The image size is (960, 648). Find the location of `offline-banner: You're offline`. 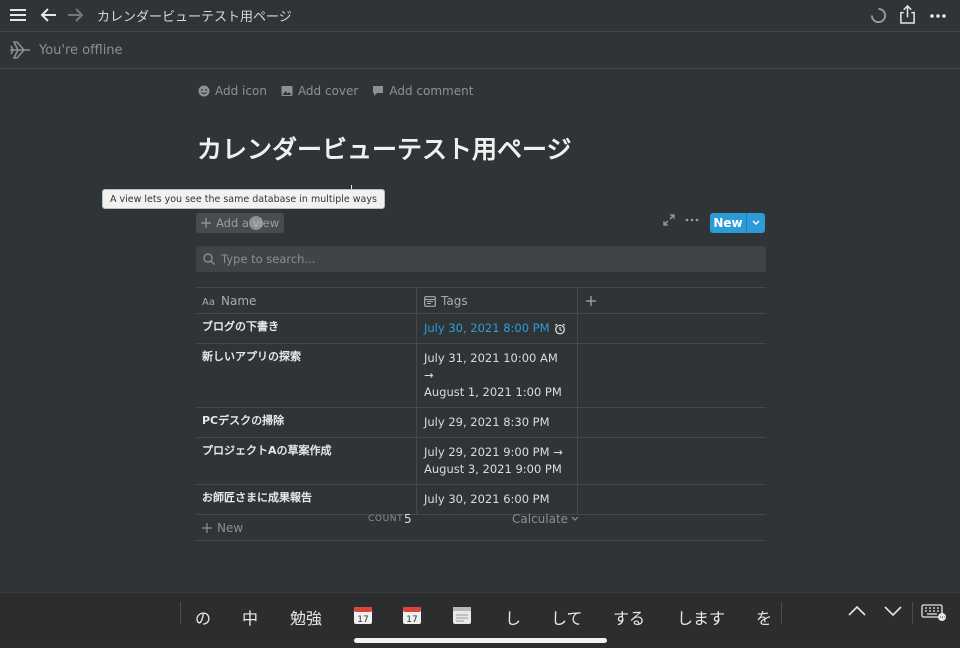

offline-banner: You're offline is located at coordinates (480, 51).